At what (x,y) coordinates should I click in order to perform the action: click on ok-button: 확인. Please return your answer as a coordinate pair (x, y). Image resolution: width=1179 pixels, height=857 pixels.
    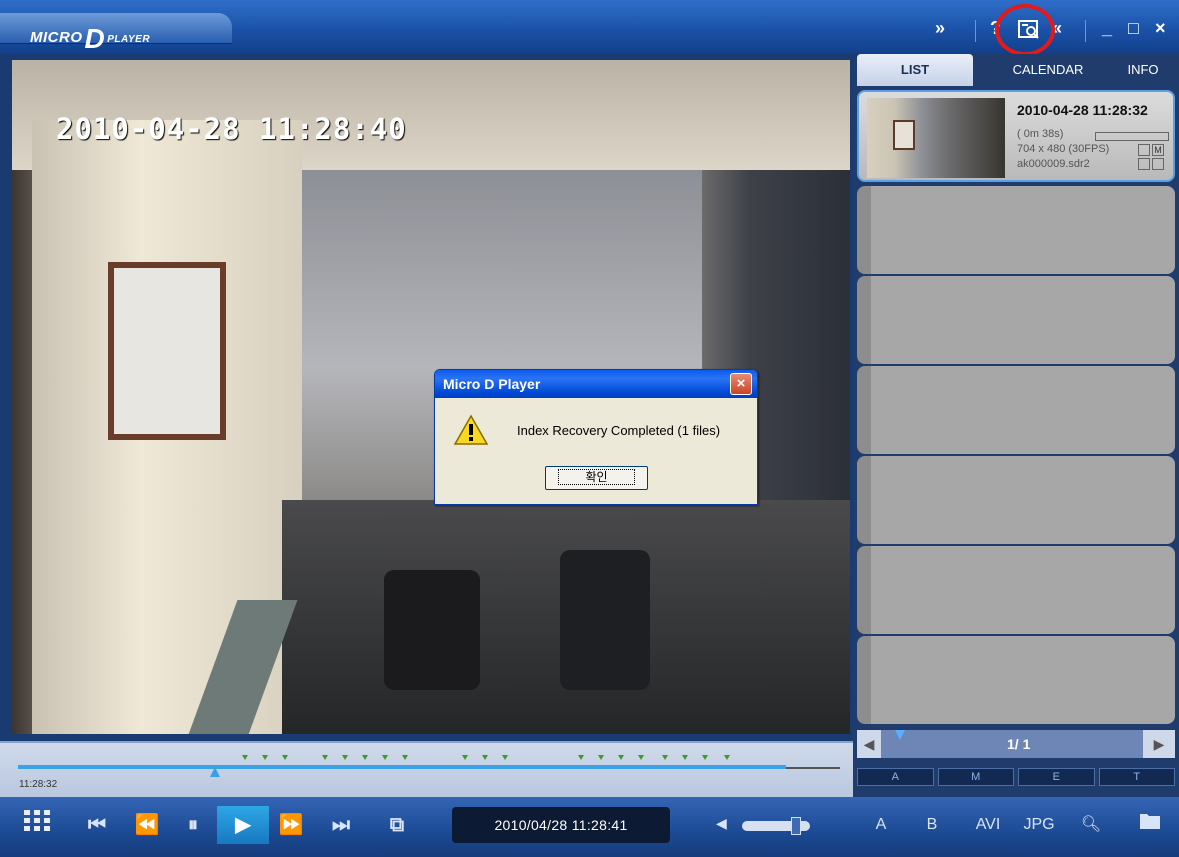
    Looking at the image, I should click on (596, 478).